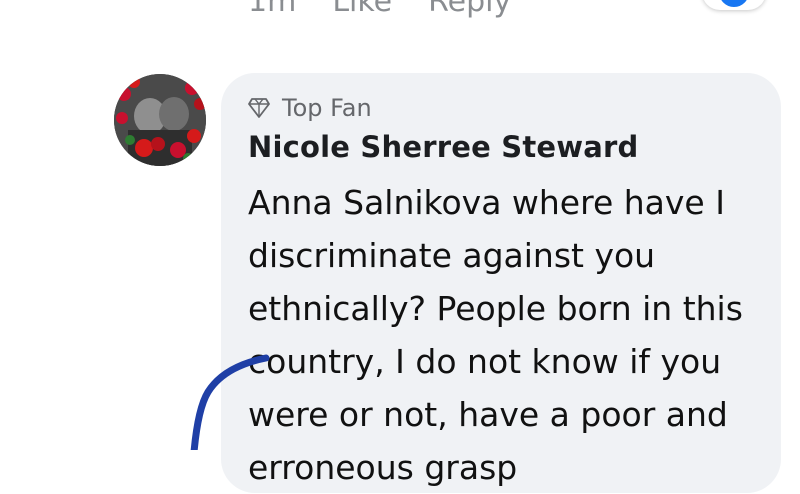 The width and height of the screenshot is (800, 494). I want to click on comment-author: Nicole Sherree Steward, so click(443, 147).